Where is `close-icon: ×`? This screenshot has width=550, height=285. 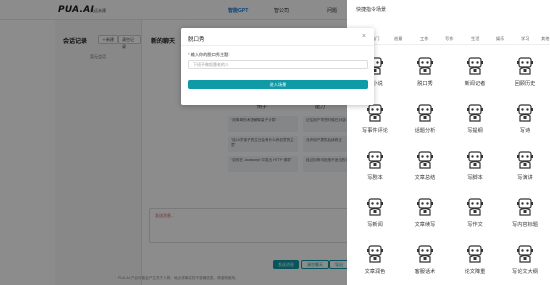 close-icon: × is located at coordinates (364, 36).